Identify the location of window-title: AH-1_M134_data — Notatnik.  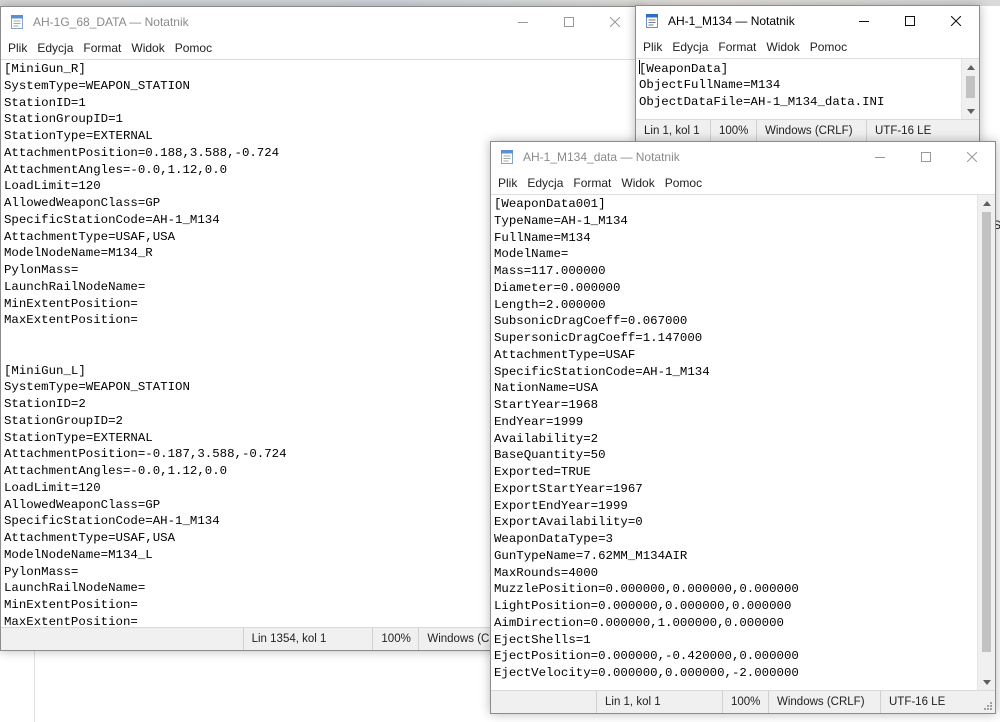
(601, 157).